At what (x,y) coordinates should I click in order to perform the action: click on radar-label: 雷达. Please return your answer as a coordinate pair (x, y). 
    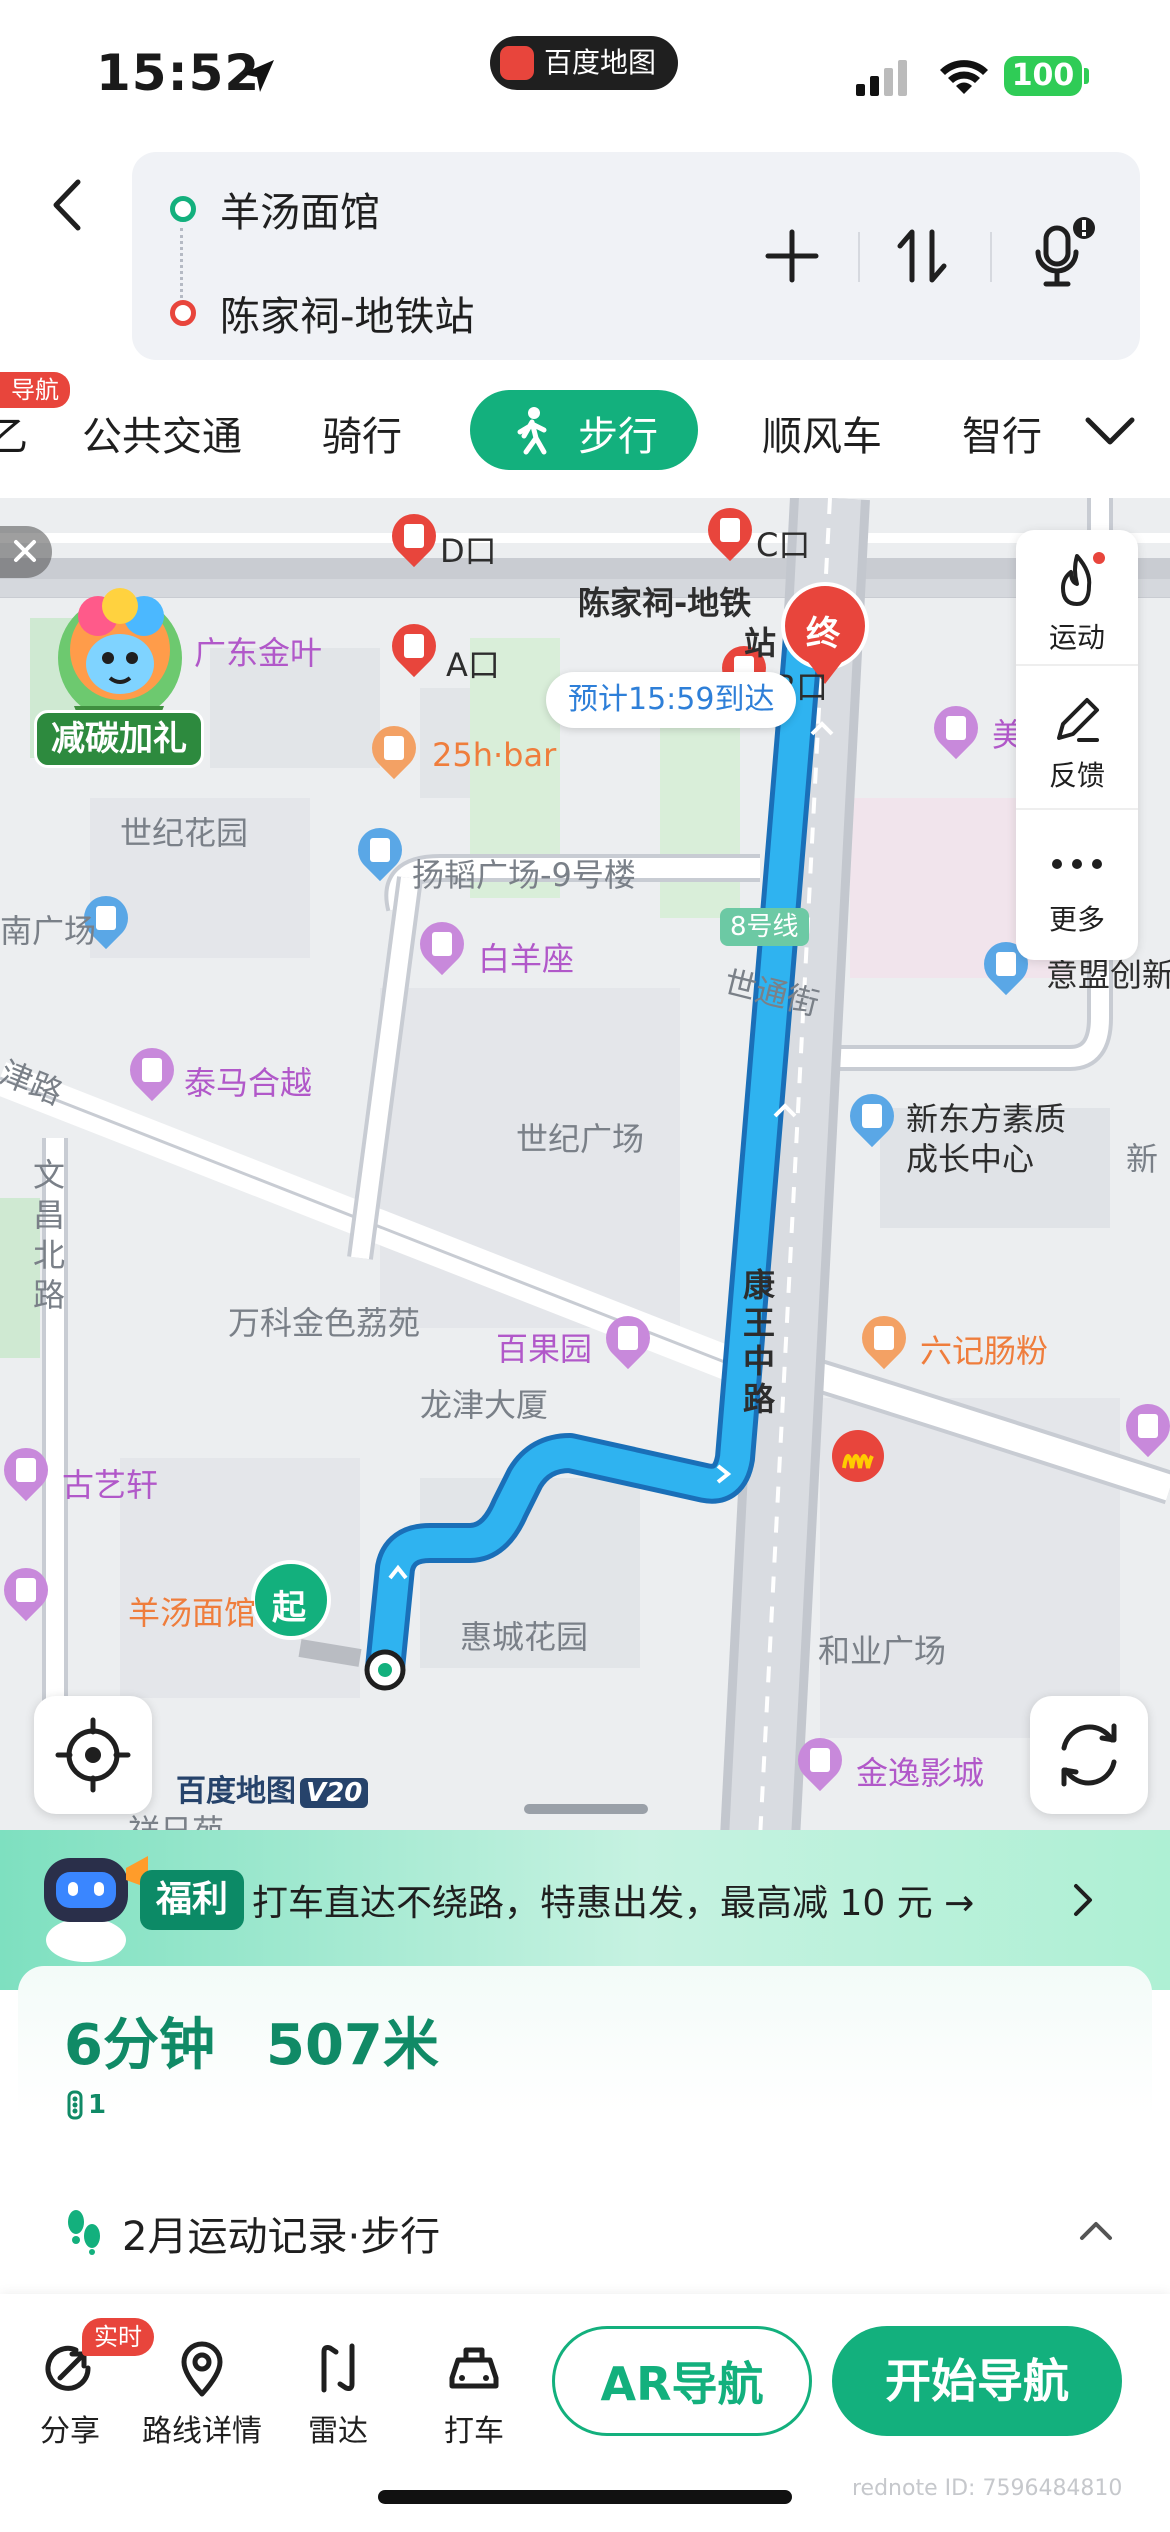
    Looking at the image, I should click on (338, 2431).